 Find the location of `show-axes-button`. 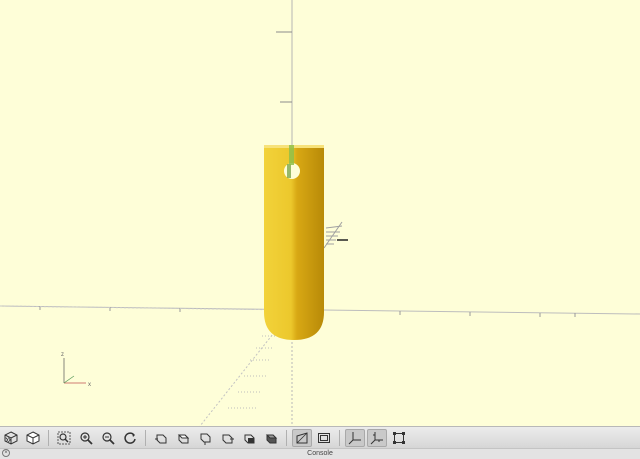

show-axes-button is located at coordinates (355, 437).